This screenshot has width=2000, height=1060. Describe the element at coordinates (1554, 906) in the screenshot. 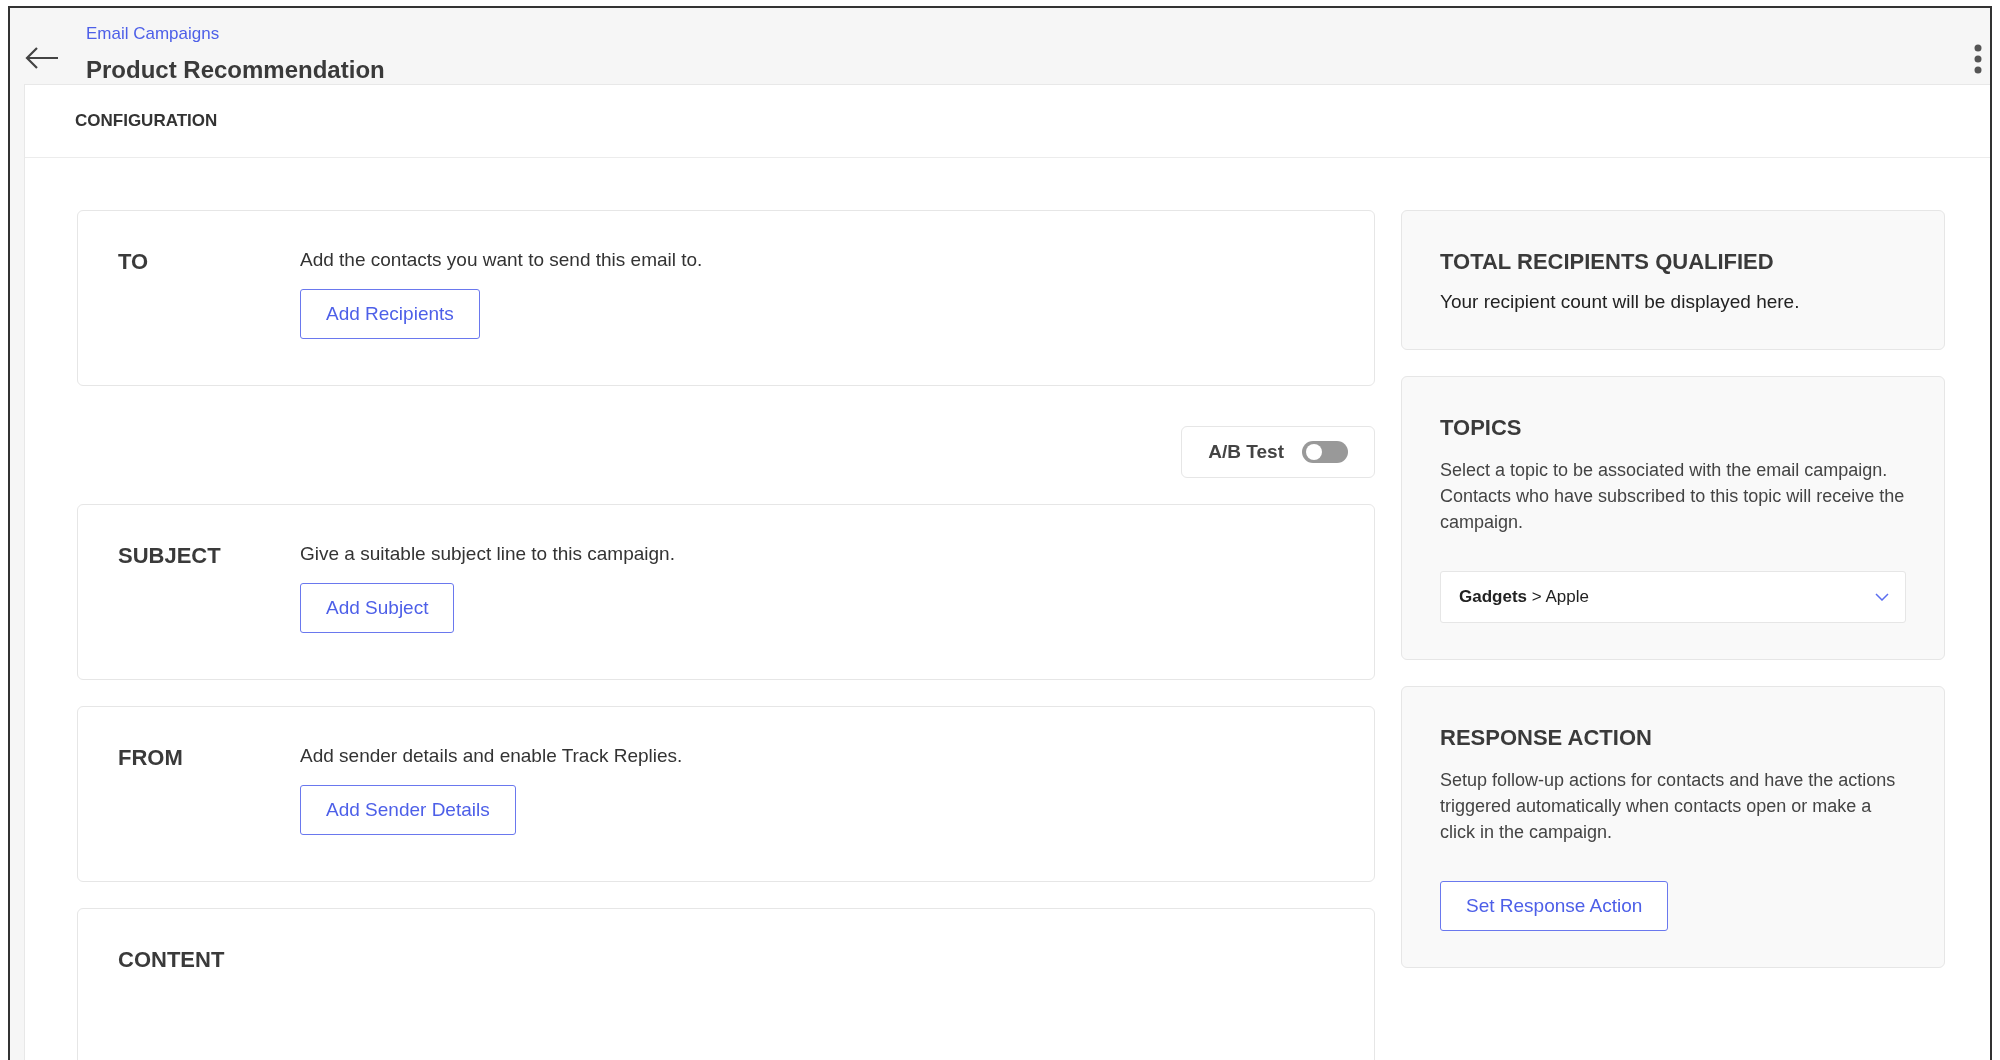

I see `response-action-button: Set Response Action` at that location.